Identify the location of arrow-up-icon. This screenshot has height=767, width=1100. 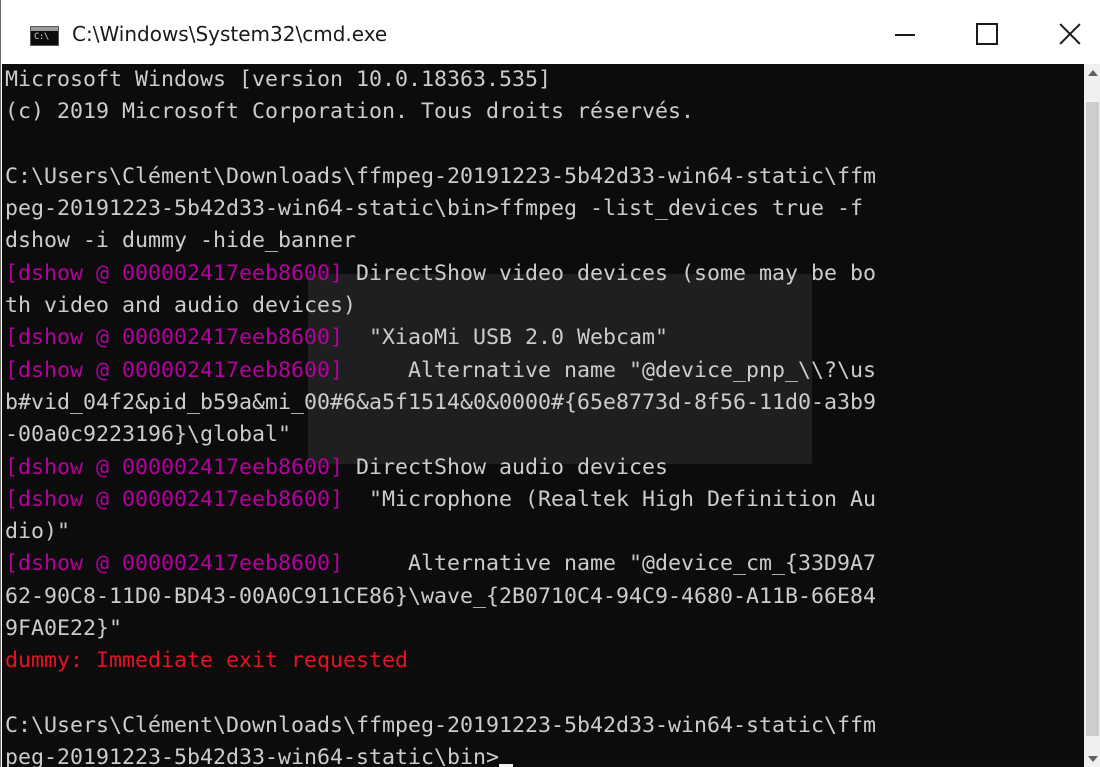
(1092, 72).